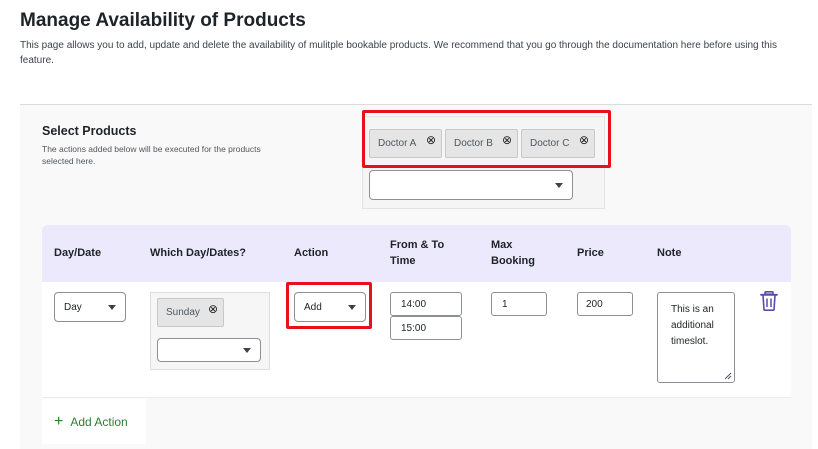 The image size is (818, 449). I want to click on day-date-select: Day, so click(90, 307).